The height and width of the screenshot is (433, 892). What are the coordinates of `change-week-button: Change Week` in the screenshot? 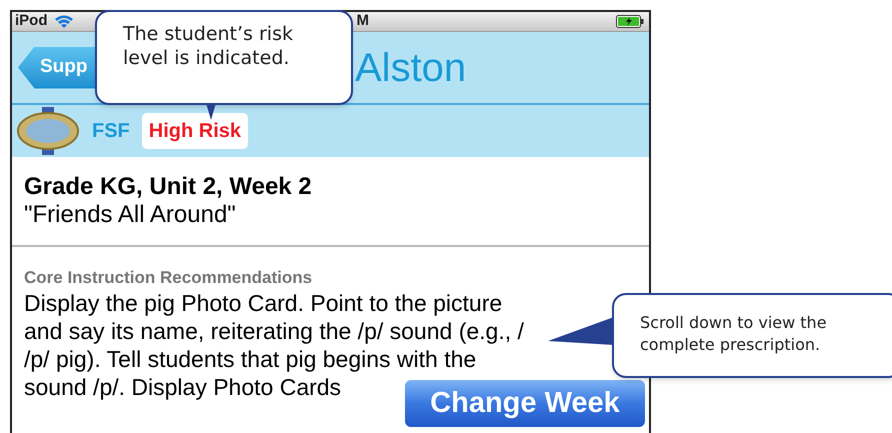 It's located at (525, 403).